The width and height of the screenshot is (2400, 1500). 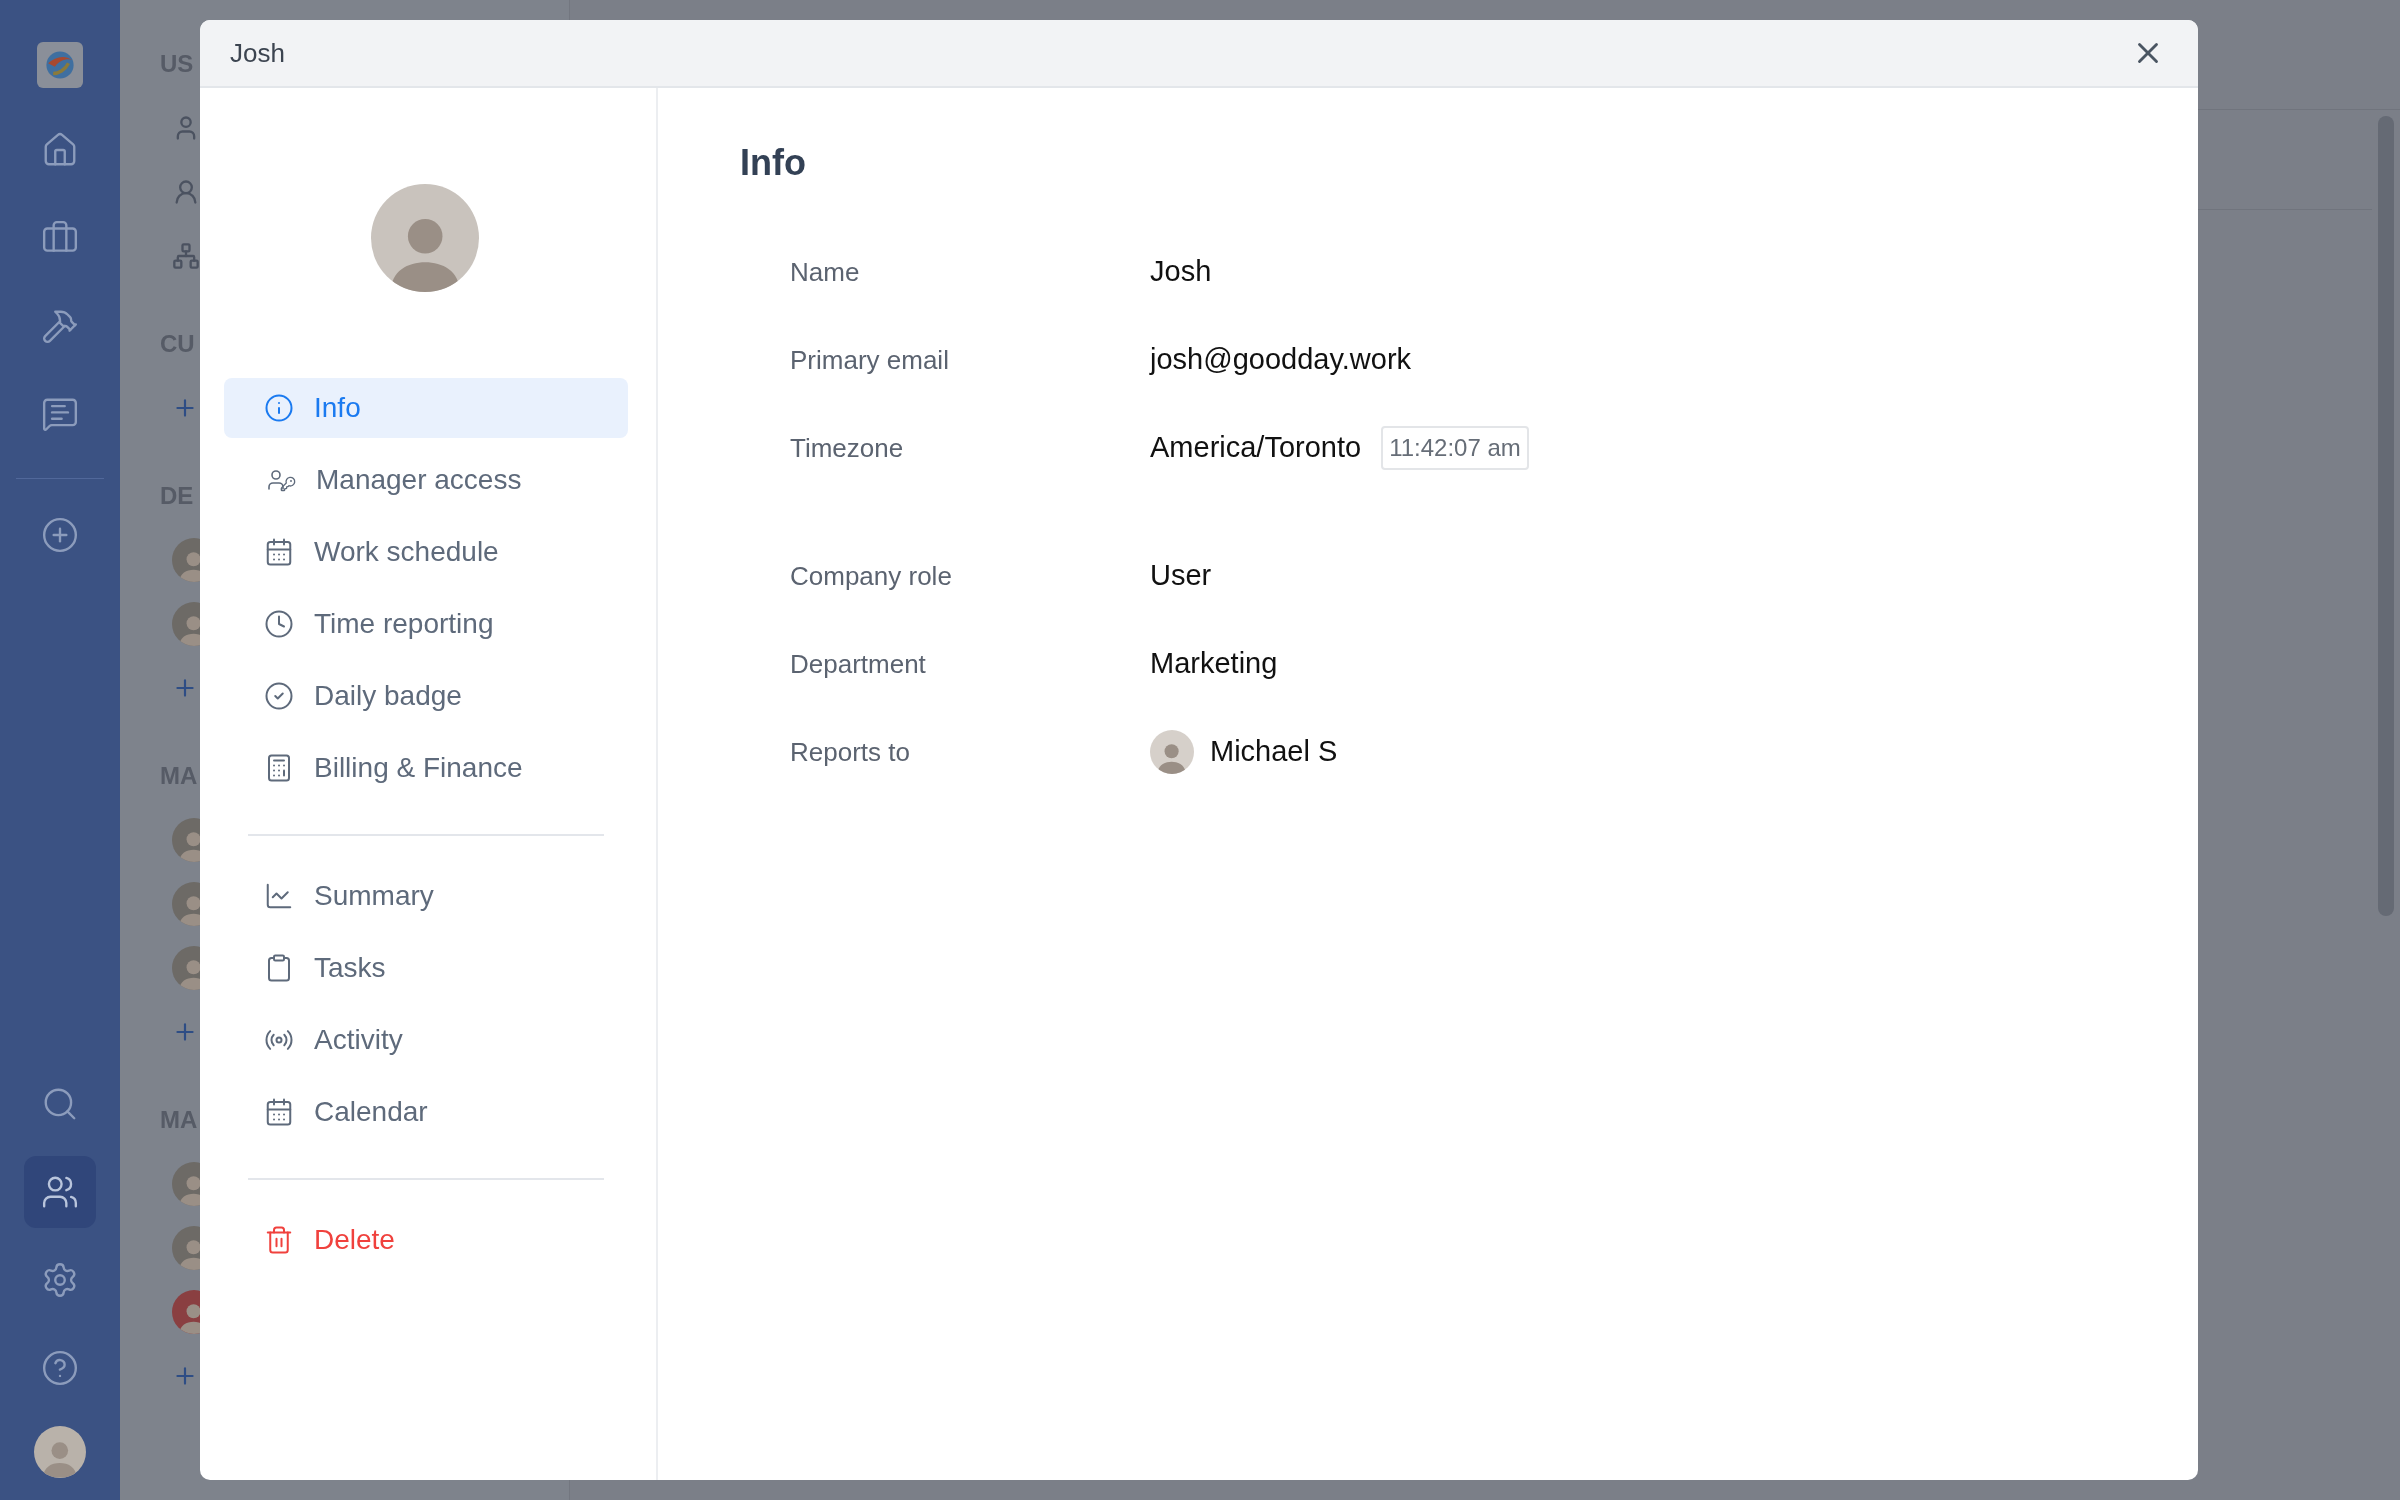 I want to click on app-logo, so click(x=60, y=65).